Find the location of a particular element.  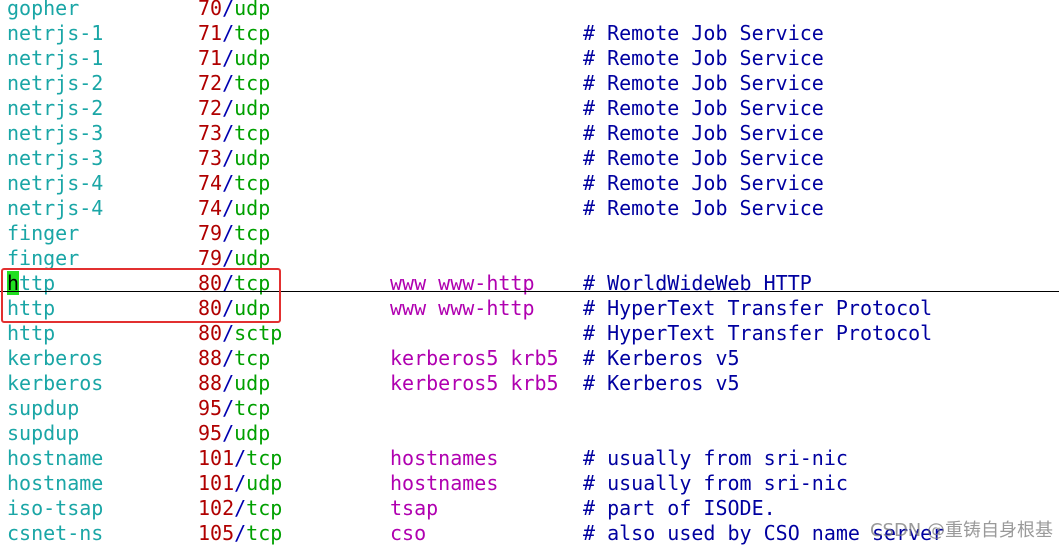

service-name: gopher is located at coordinates (43, 10).